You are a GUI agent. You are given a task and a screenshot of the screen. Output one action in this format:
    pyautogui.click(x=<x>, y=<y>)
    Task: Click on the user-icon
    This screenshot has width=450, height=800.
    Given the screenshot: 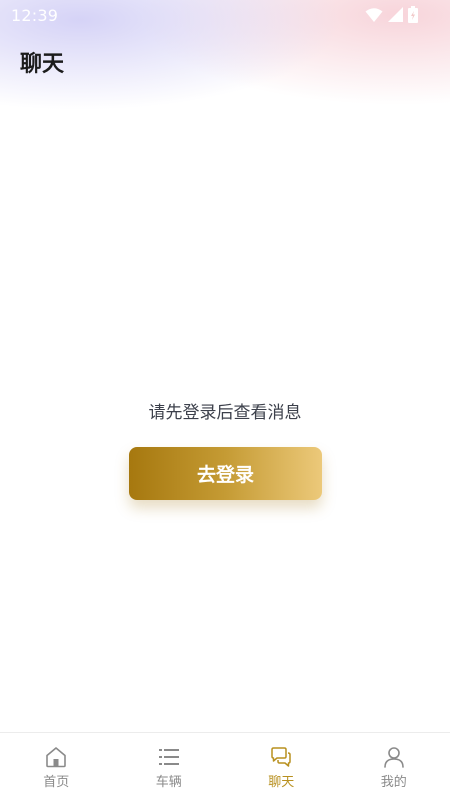 What is the action you would take?
    pyautogui.click(x=393, y=757)
    